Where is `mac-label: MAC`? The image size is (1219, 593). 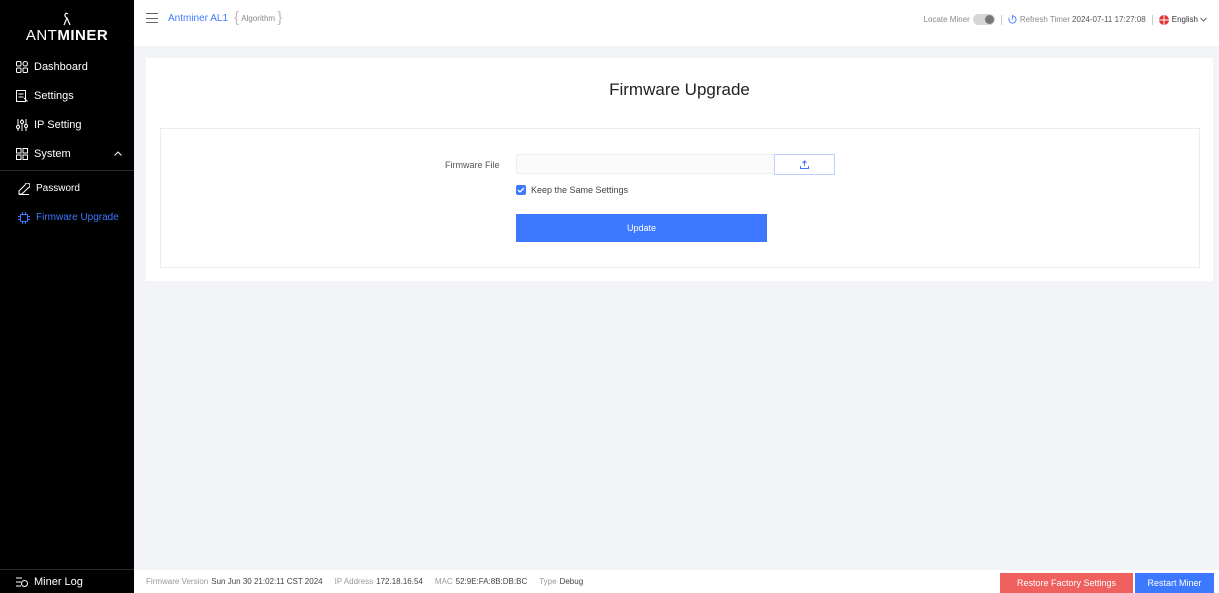 mac-label: MAC is located at coordinates (443, 581).